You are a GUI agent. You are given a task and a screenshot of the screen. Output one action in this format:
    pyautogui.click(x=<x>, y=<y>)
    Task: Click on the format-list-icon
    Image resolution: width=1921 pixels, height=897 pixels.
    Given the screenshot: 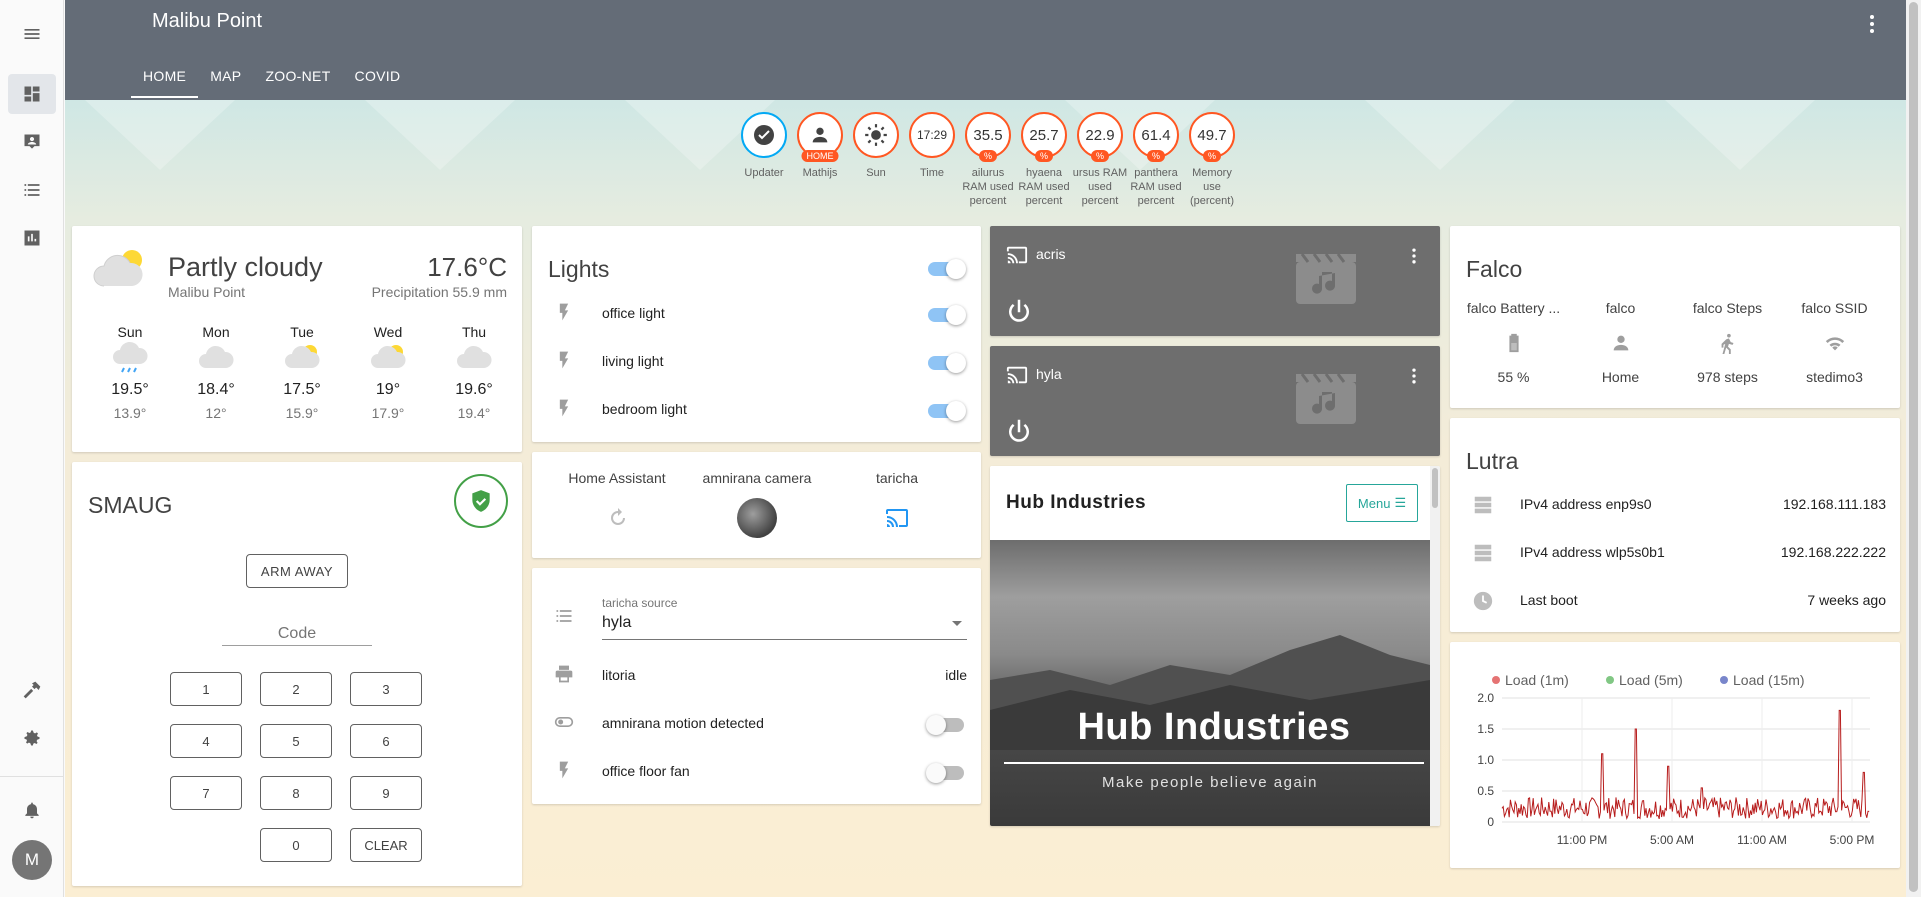 What is the action you would take?
    pyautogui.click(x=564, y=616)
    